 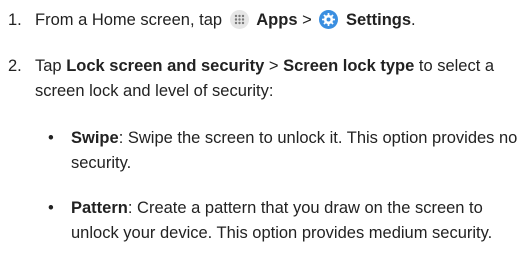 I want to click on step-body: From a Home screen, tap Apps > Settings., so click(x=277, y=20).